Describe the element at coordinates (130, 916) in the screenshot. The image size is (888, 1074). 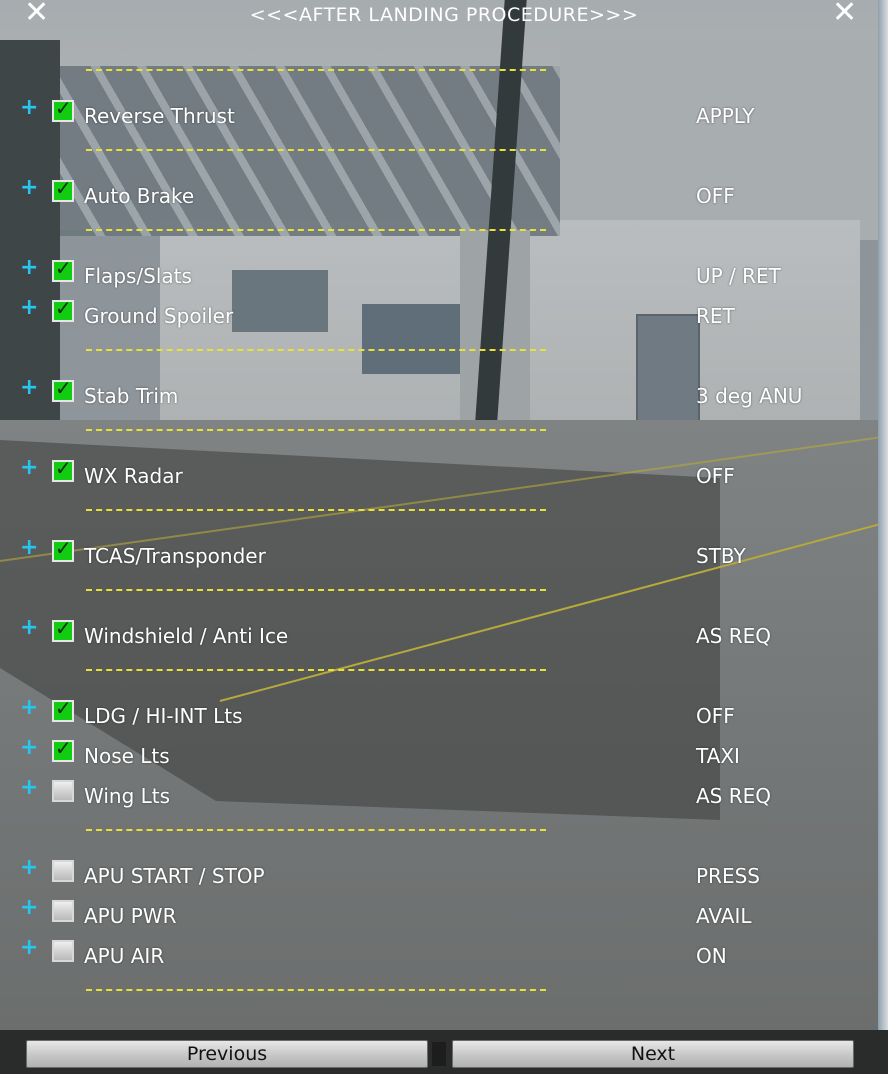
I see `item-label: APU PWR` at that location.